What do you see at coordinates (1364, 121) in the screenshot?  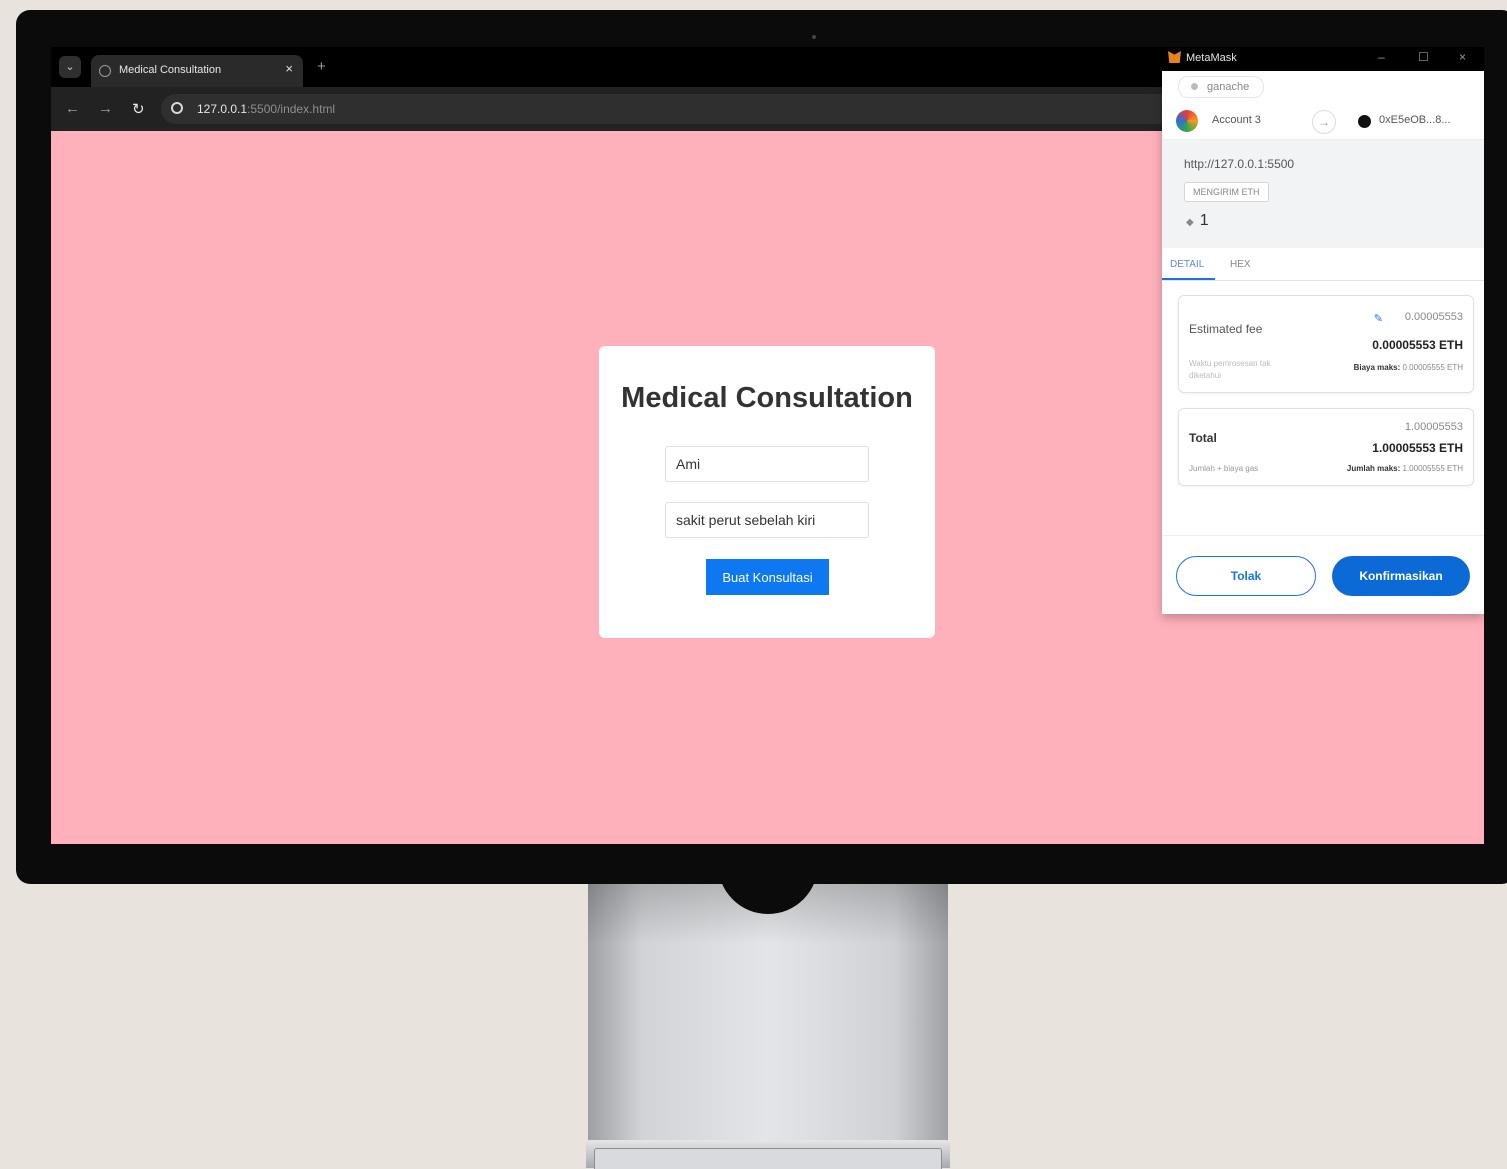 I see `recipient-avatar` at bounding box center [1364, 121].